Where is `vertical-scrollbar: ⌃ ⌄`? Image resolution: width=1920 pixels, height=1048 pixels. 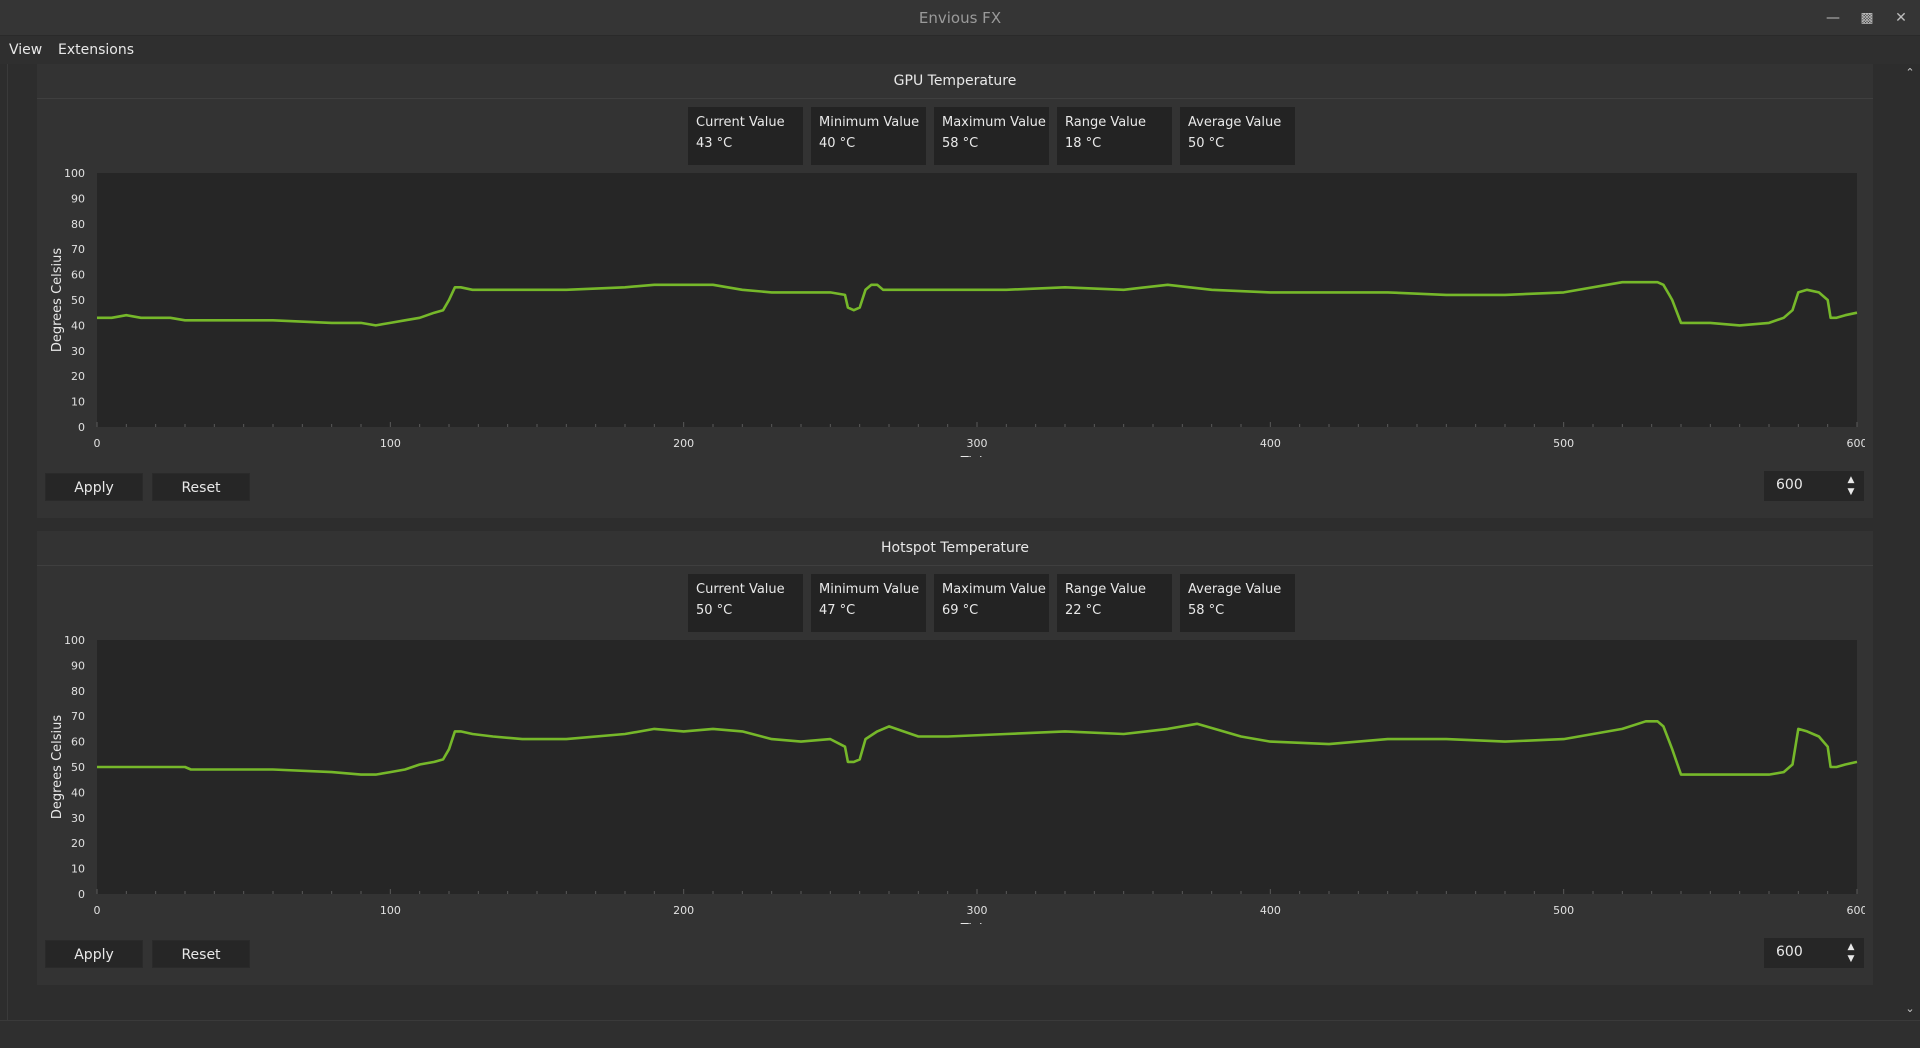
vertical-scrollbar: ⌃ ⌄ is located at coordinates (1910, 542).